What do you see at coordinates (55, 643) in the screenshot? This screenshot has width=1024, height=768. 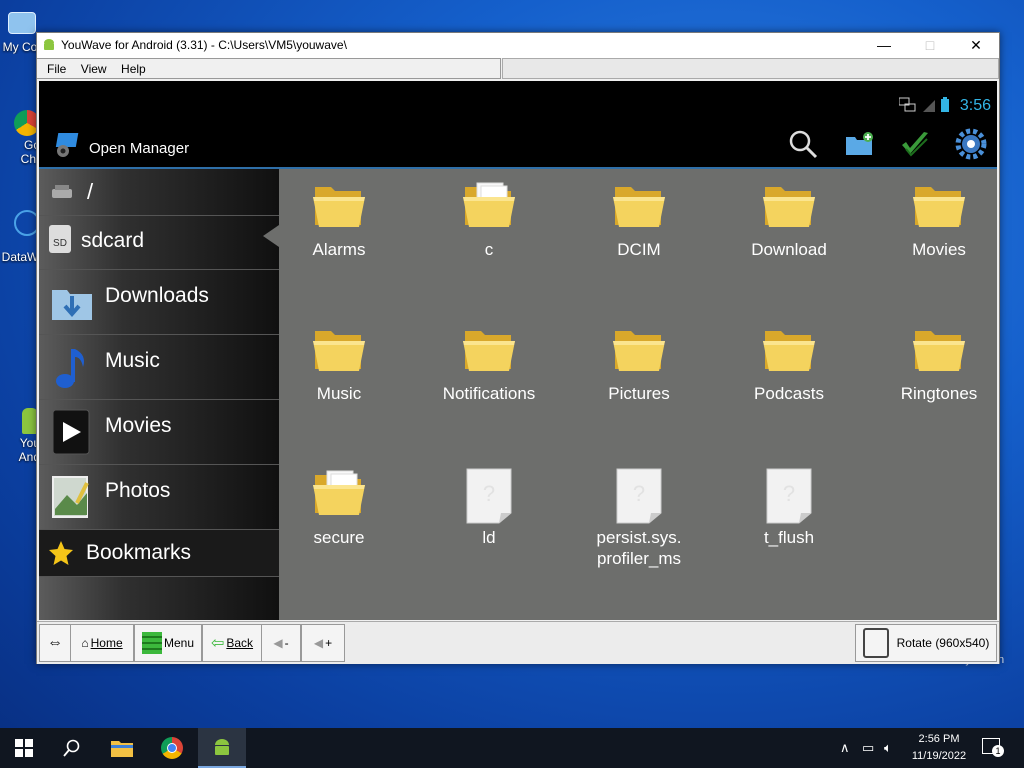 I see `expand-toggle-button: ⇔` at bounding box center [55, 643].